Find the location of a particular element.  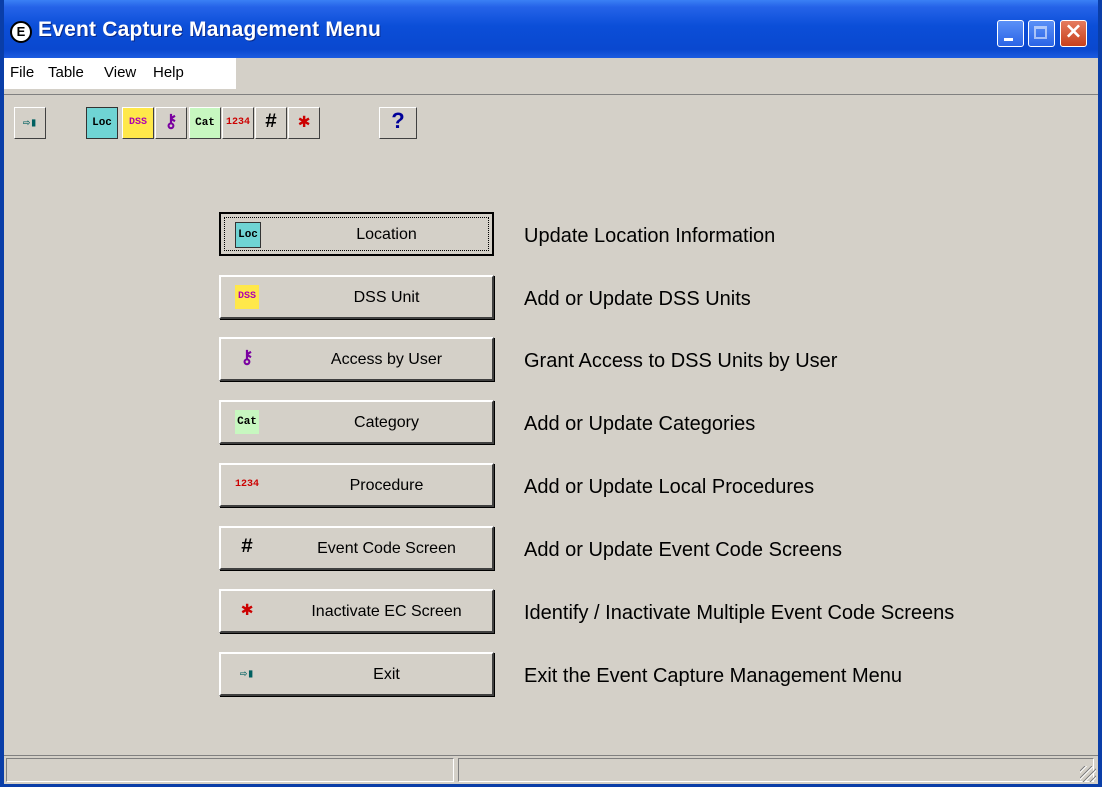

location-button-label: Location is located at coordinates (386, 234).